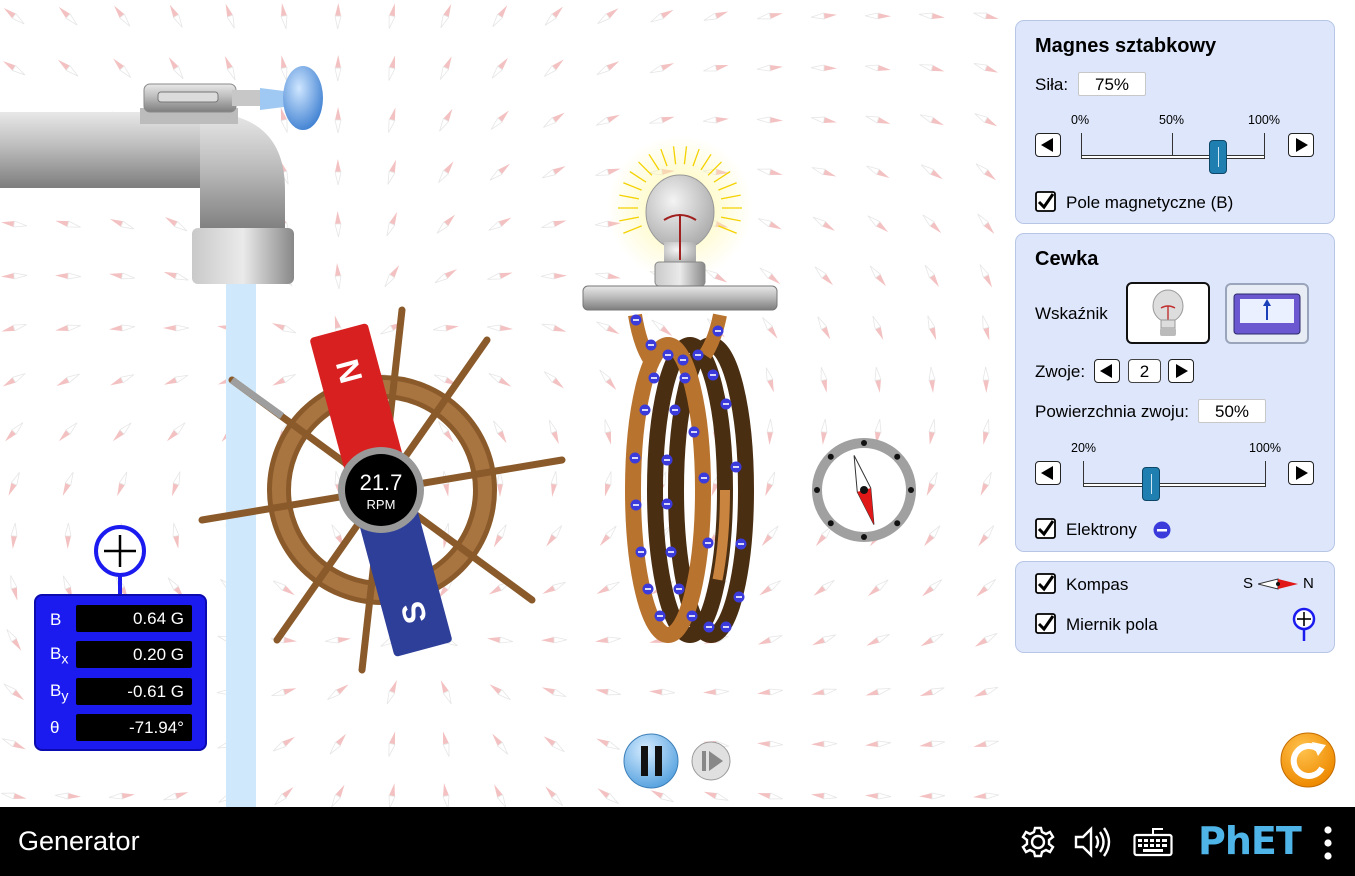  What do you see at coordinates (1045, 528) in the screenshot?
I see `electrons-checkbox` at bounding box center [1045, 528].